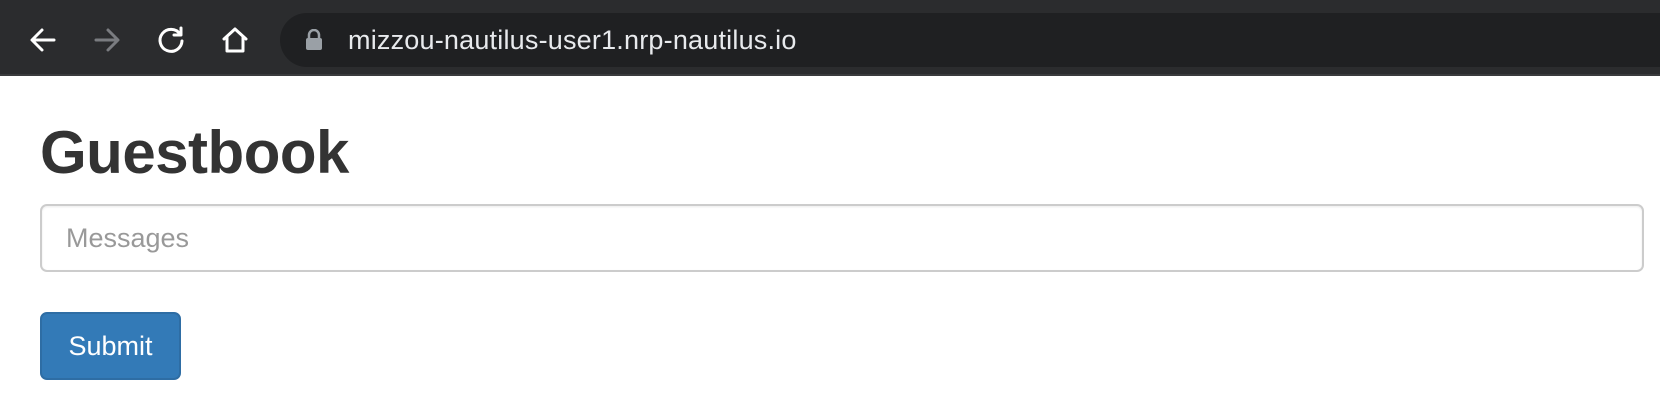 This screenshot has width=1660, height=402. Describe the element at coordinates (314, 39) in the screenshot. I see `lock-icon` at that location.